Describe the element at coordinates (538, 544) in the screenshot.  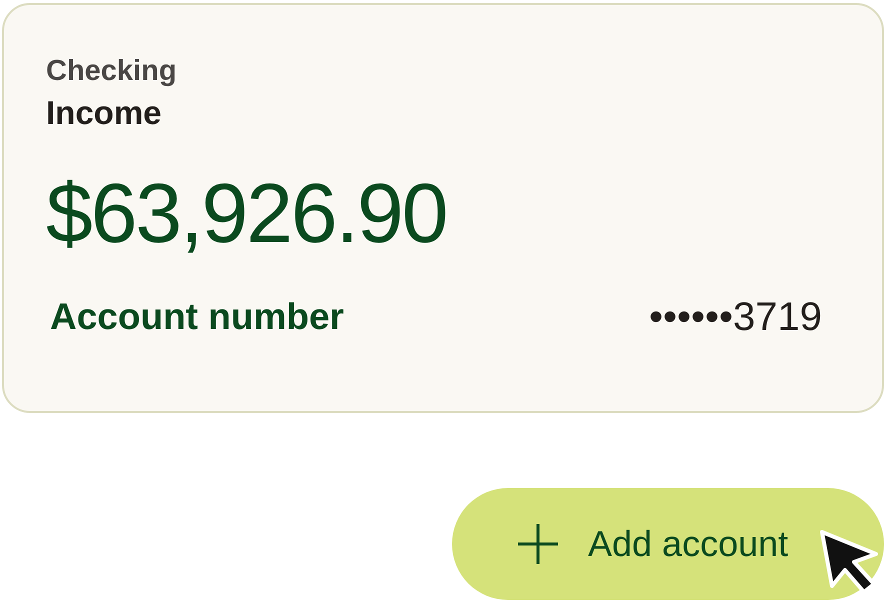
I see `plus-icon` at that location.